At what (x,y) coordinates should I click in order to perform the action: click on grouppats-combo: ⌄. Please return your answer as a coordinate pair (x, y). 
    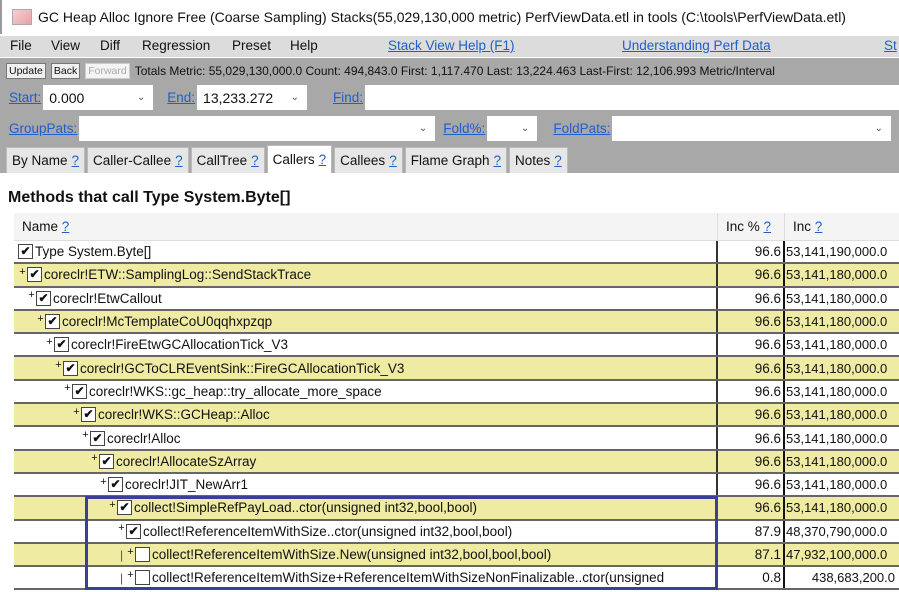
    Looking at the image, I should click on (257, 128).